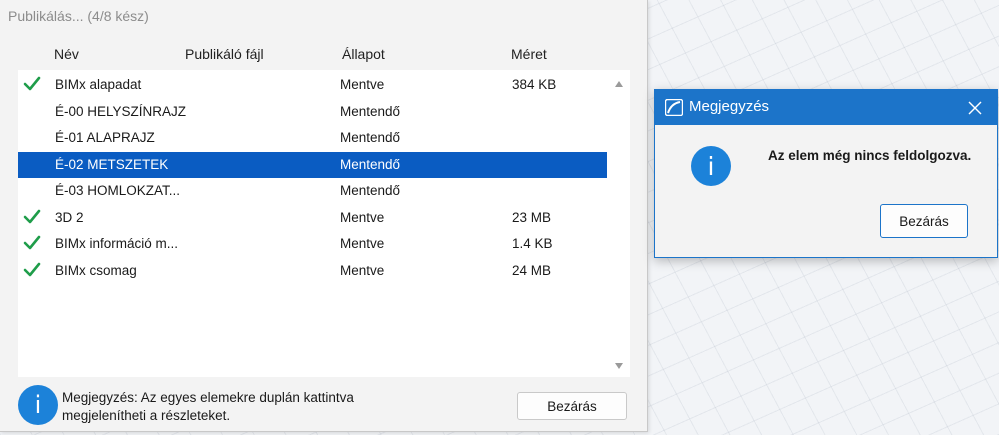 The image size is (999, 435). I want to click on row-name: É-01 ALAPRAJZ, so click(105, 137).